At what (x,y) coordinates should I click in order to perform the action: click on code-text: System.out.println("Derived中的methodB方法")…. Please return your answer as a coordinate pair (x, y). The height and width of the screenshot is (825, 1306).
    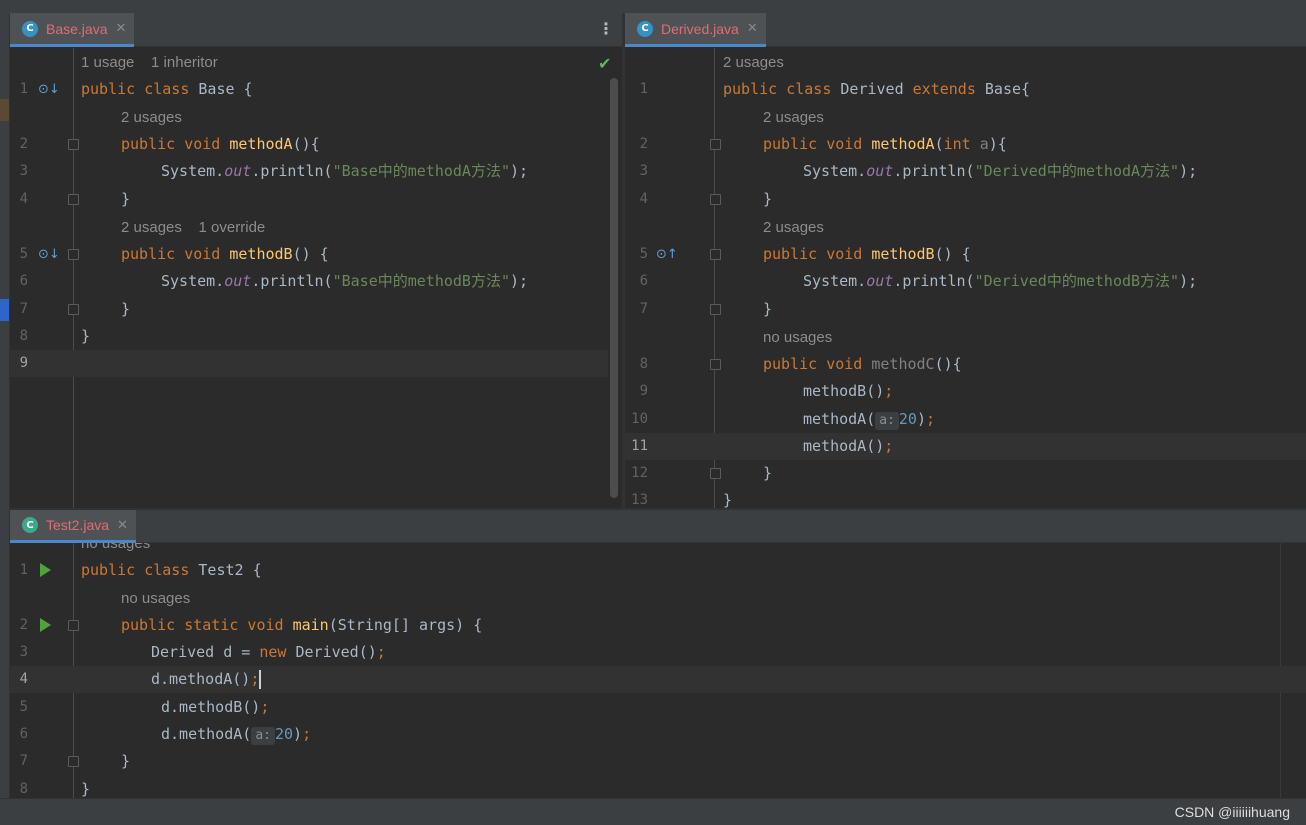
    Looking at the image, I should click on (1000, 281).